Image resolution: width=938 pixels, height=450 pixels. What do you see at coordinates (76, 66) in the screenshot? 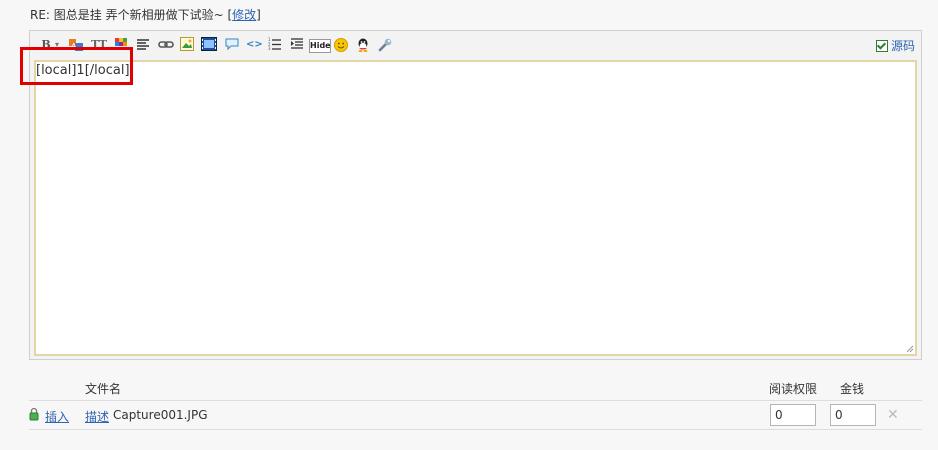
I see `highlight-box` at bounding box center [76, 66].